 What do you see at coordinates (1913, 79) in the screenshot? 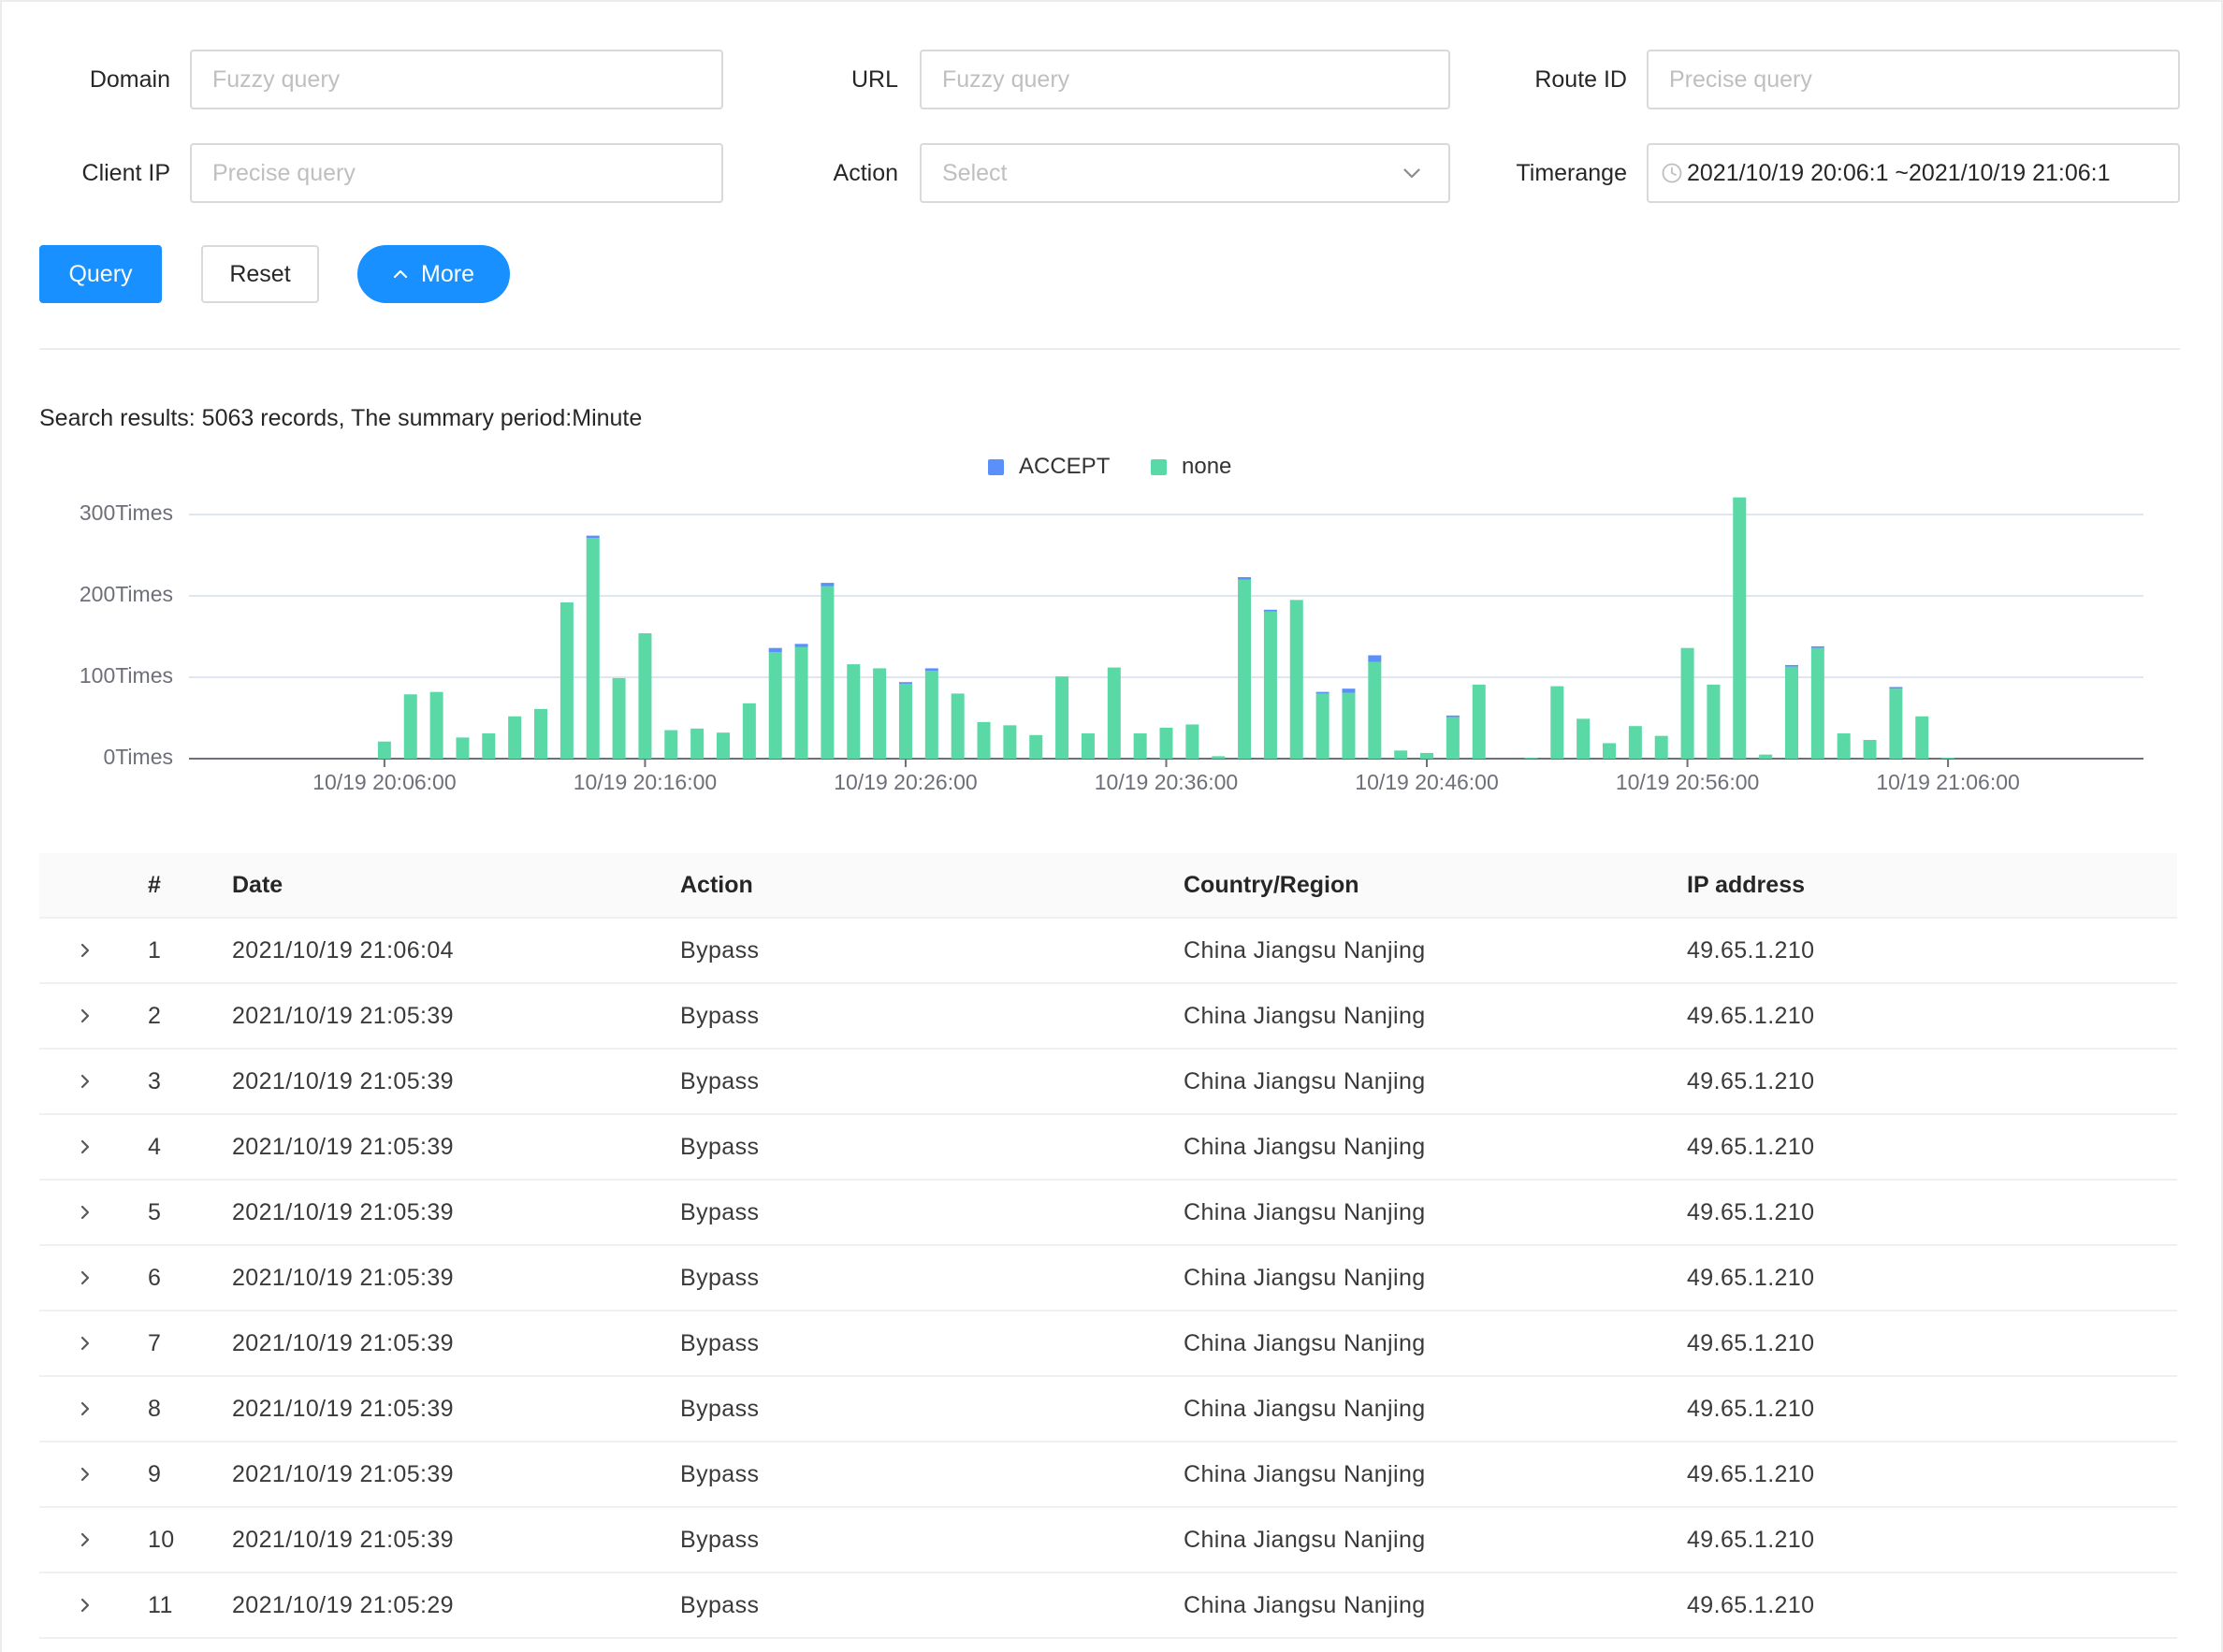
I see `route-id-input` at bounding box center [1913, 79].